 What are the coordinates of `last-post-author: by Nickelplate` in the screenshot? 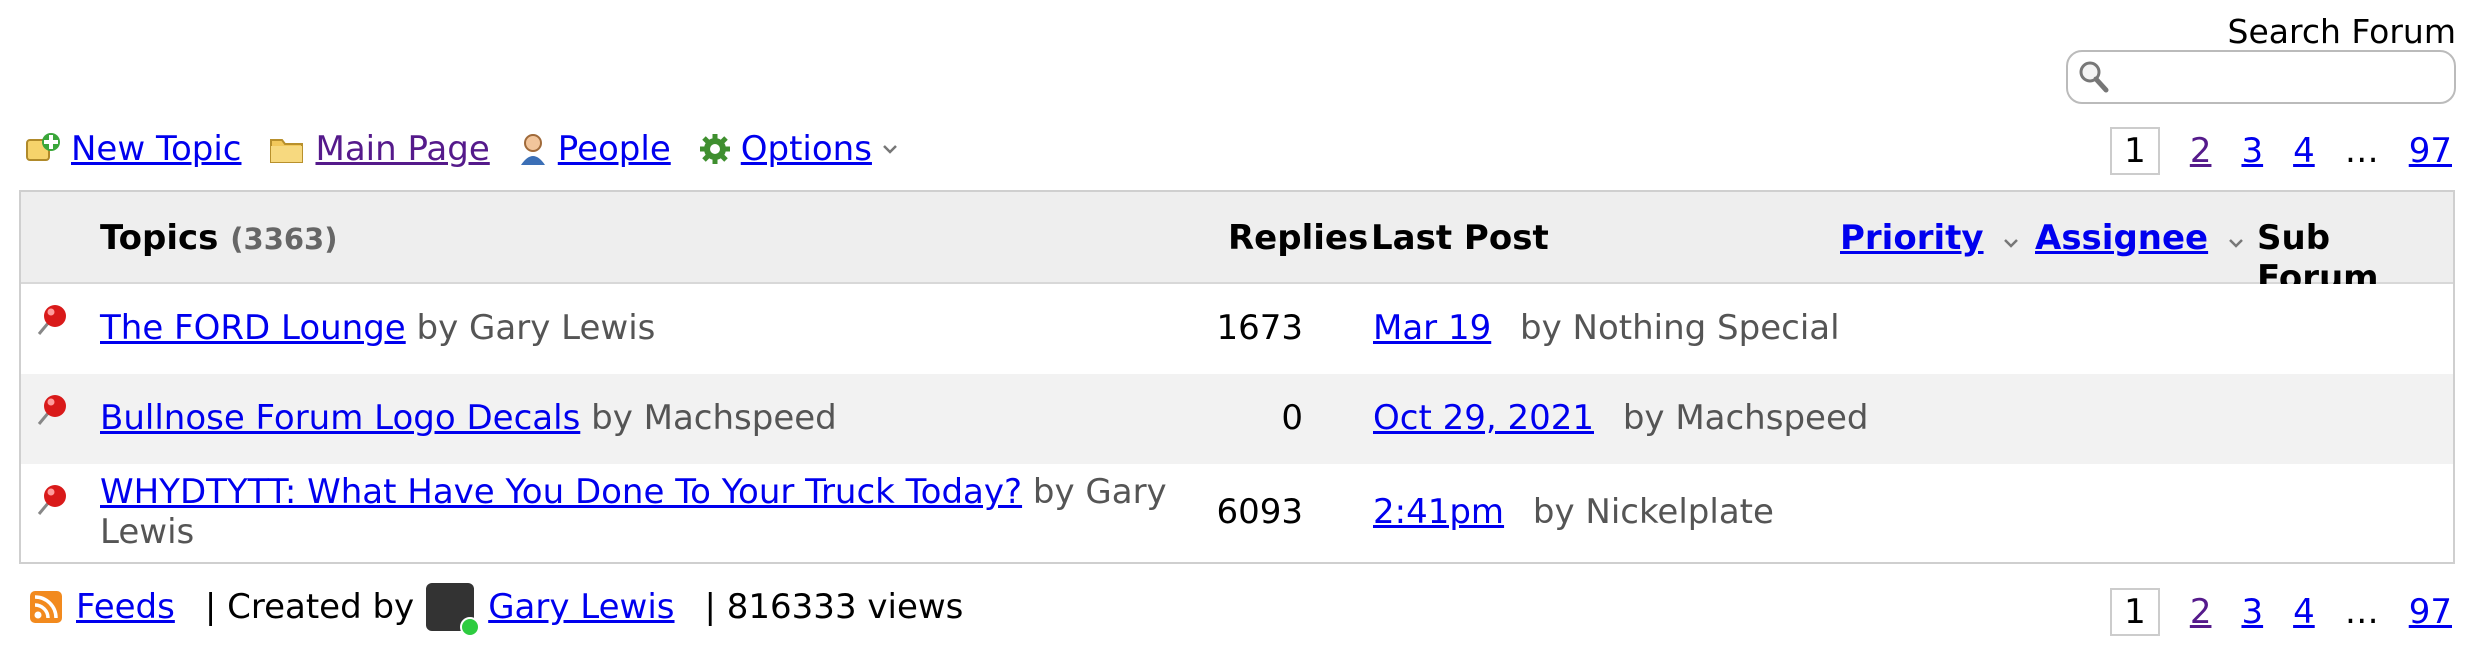 It's located at (1653, 512).